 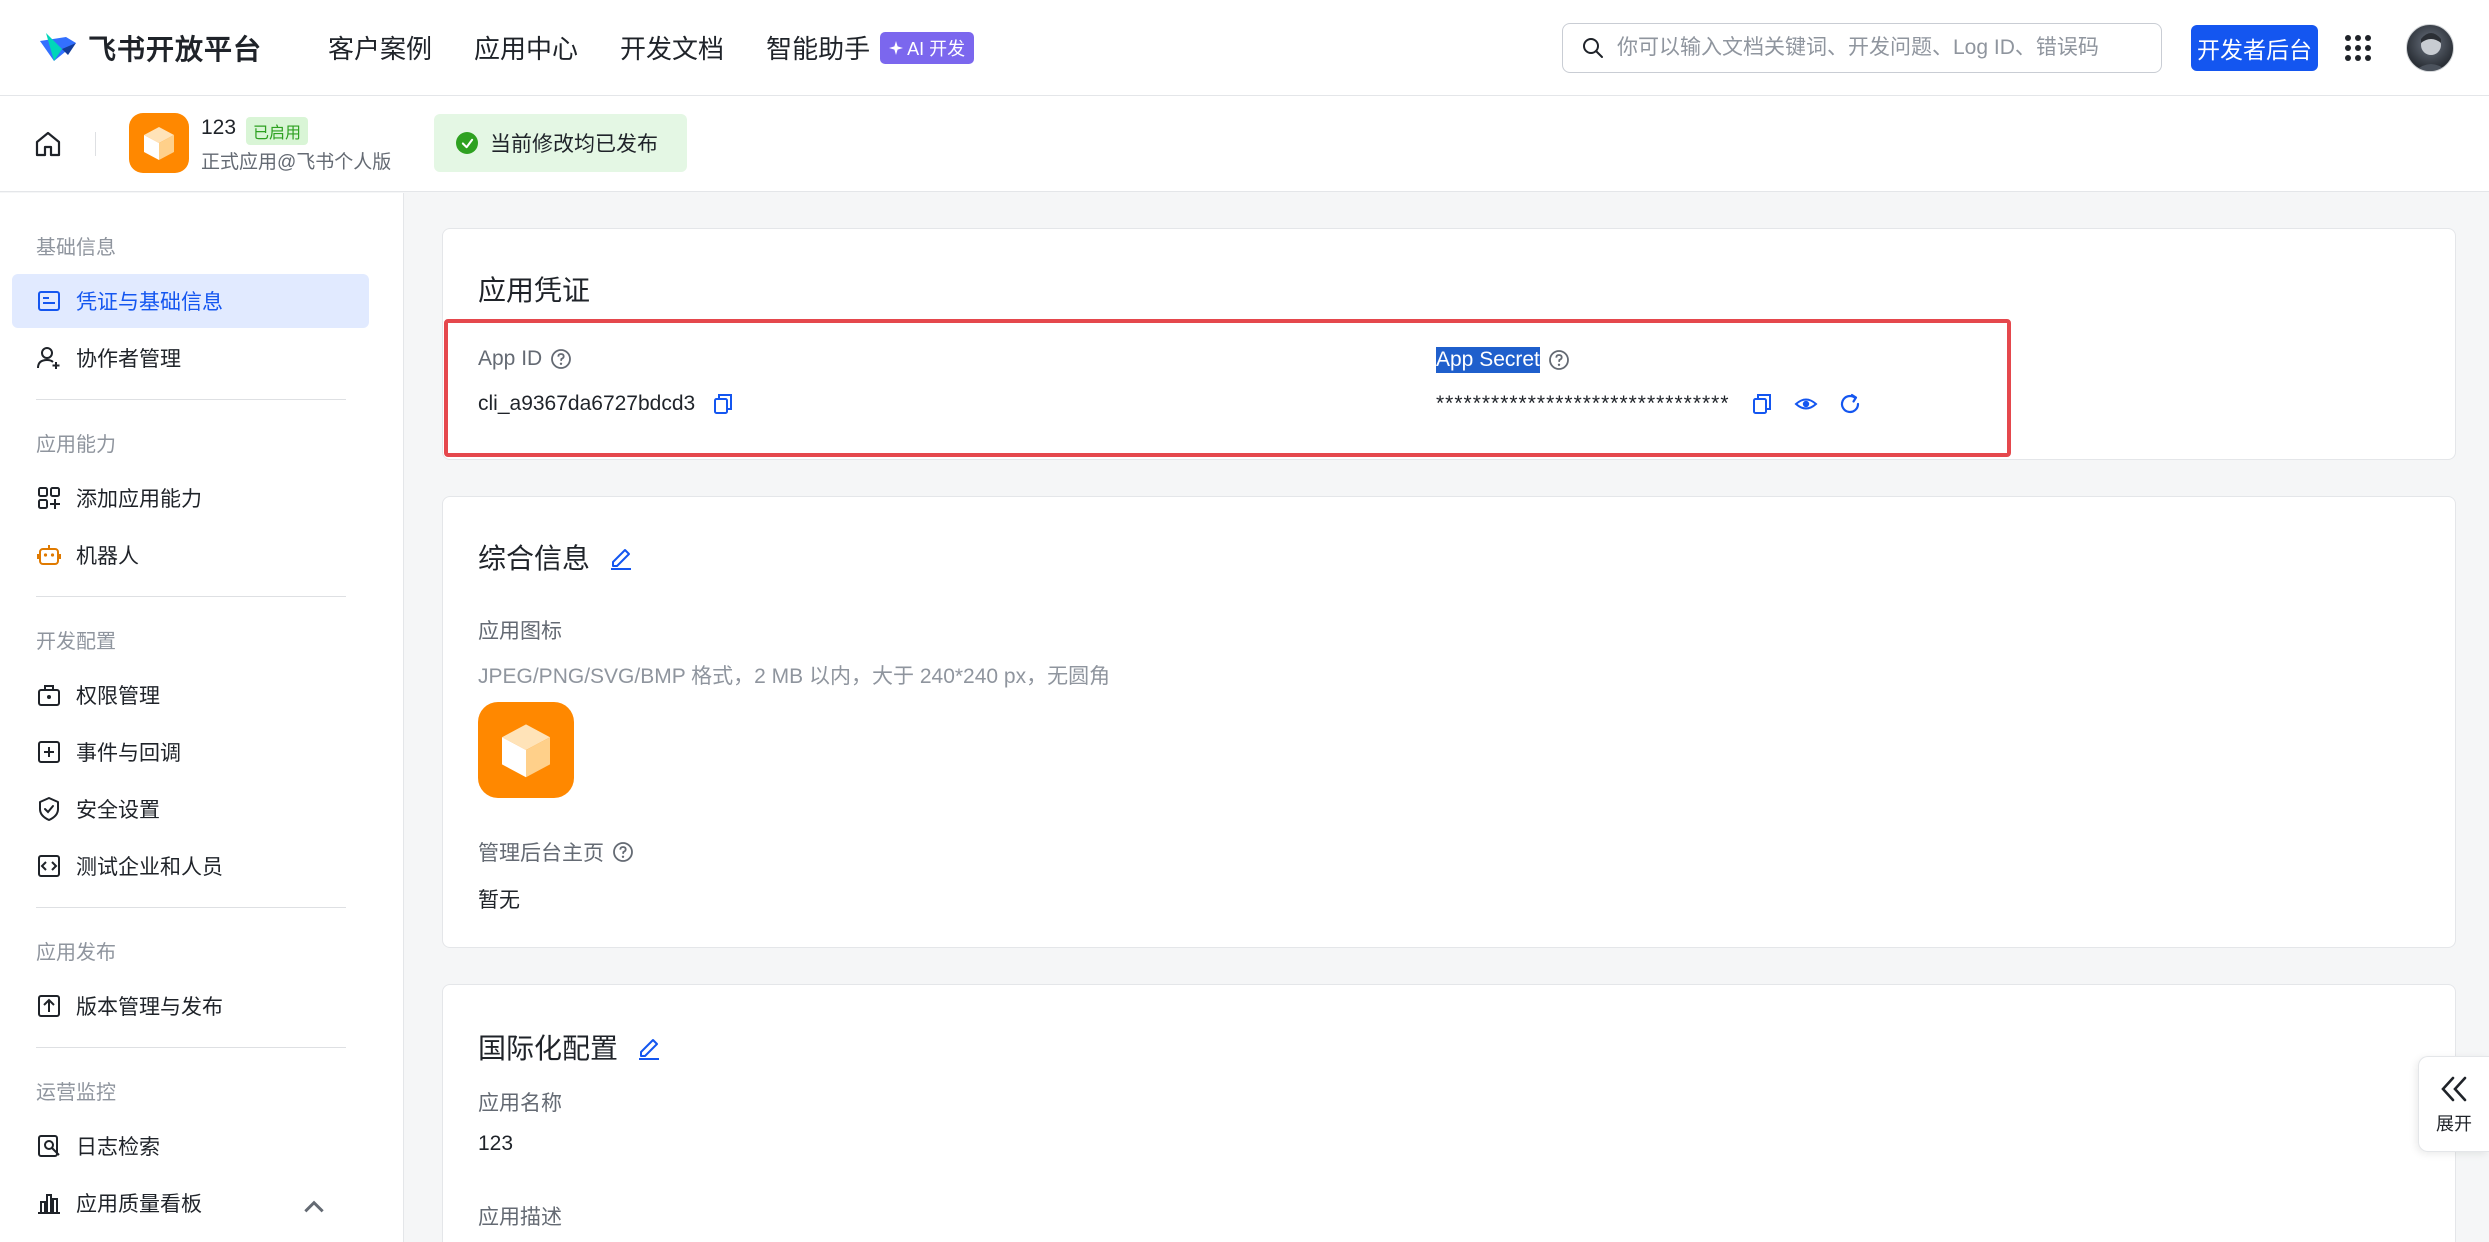 I want to click on general-card-title: 综合信息, so click(x=556, y=557).